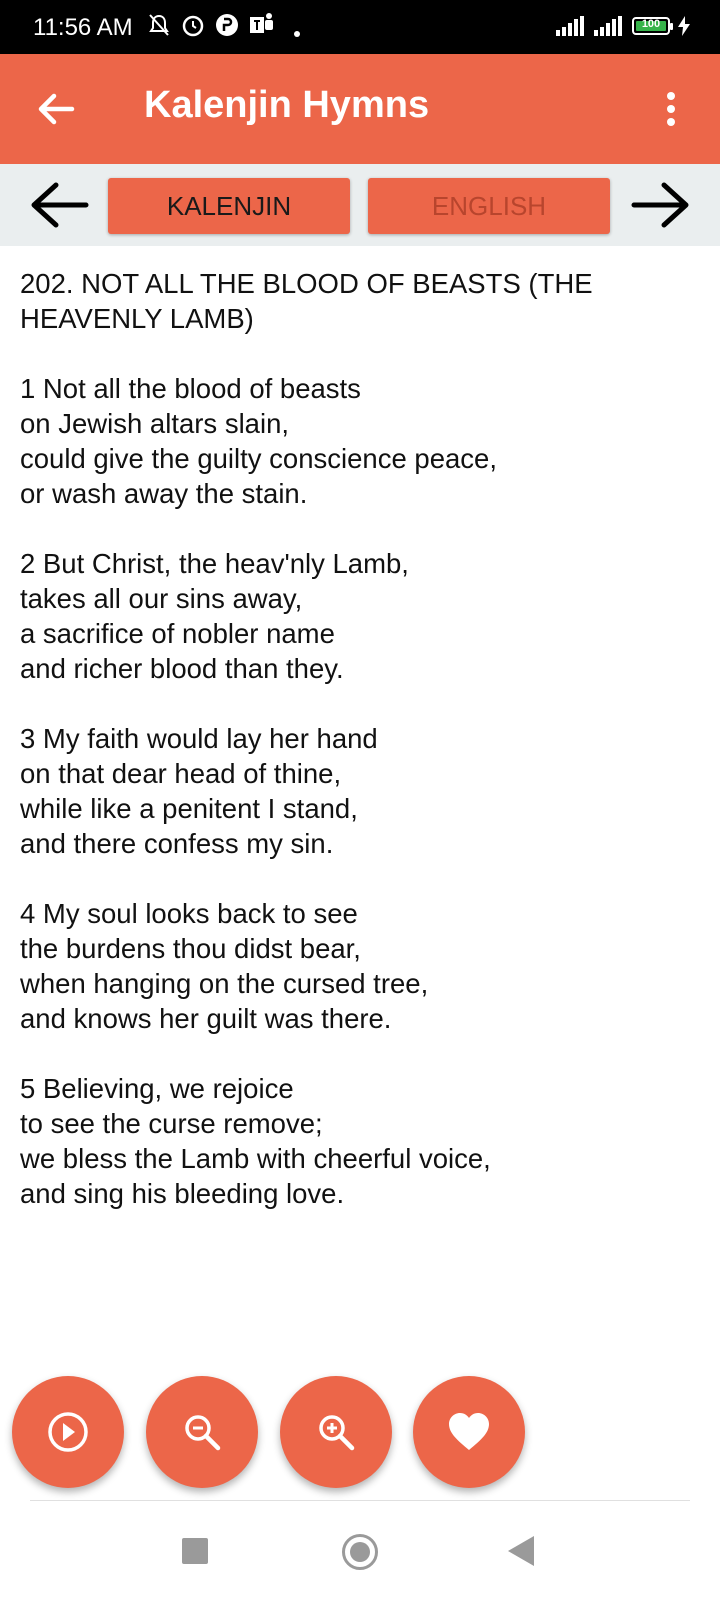  I want to click on stanza-line: 2 But Christ, the heav'nly Lamb,, so click(214, 563).